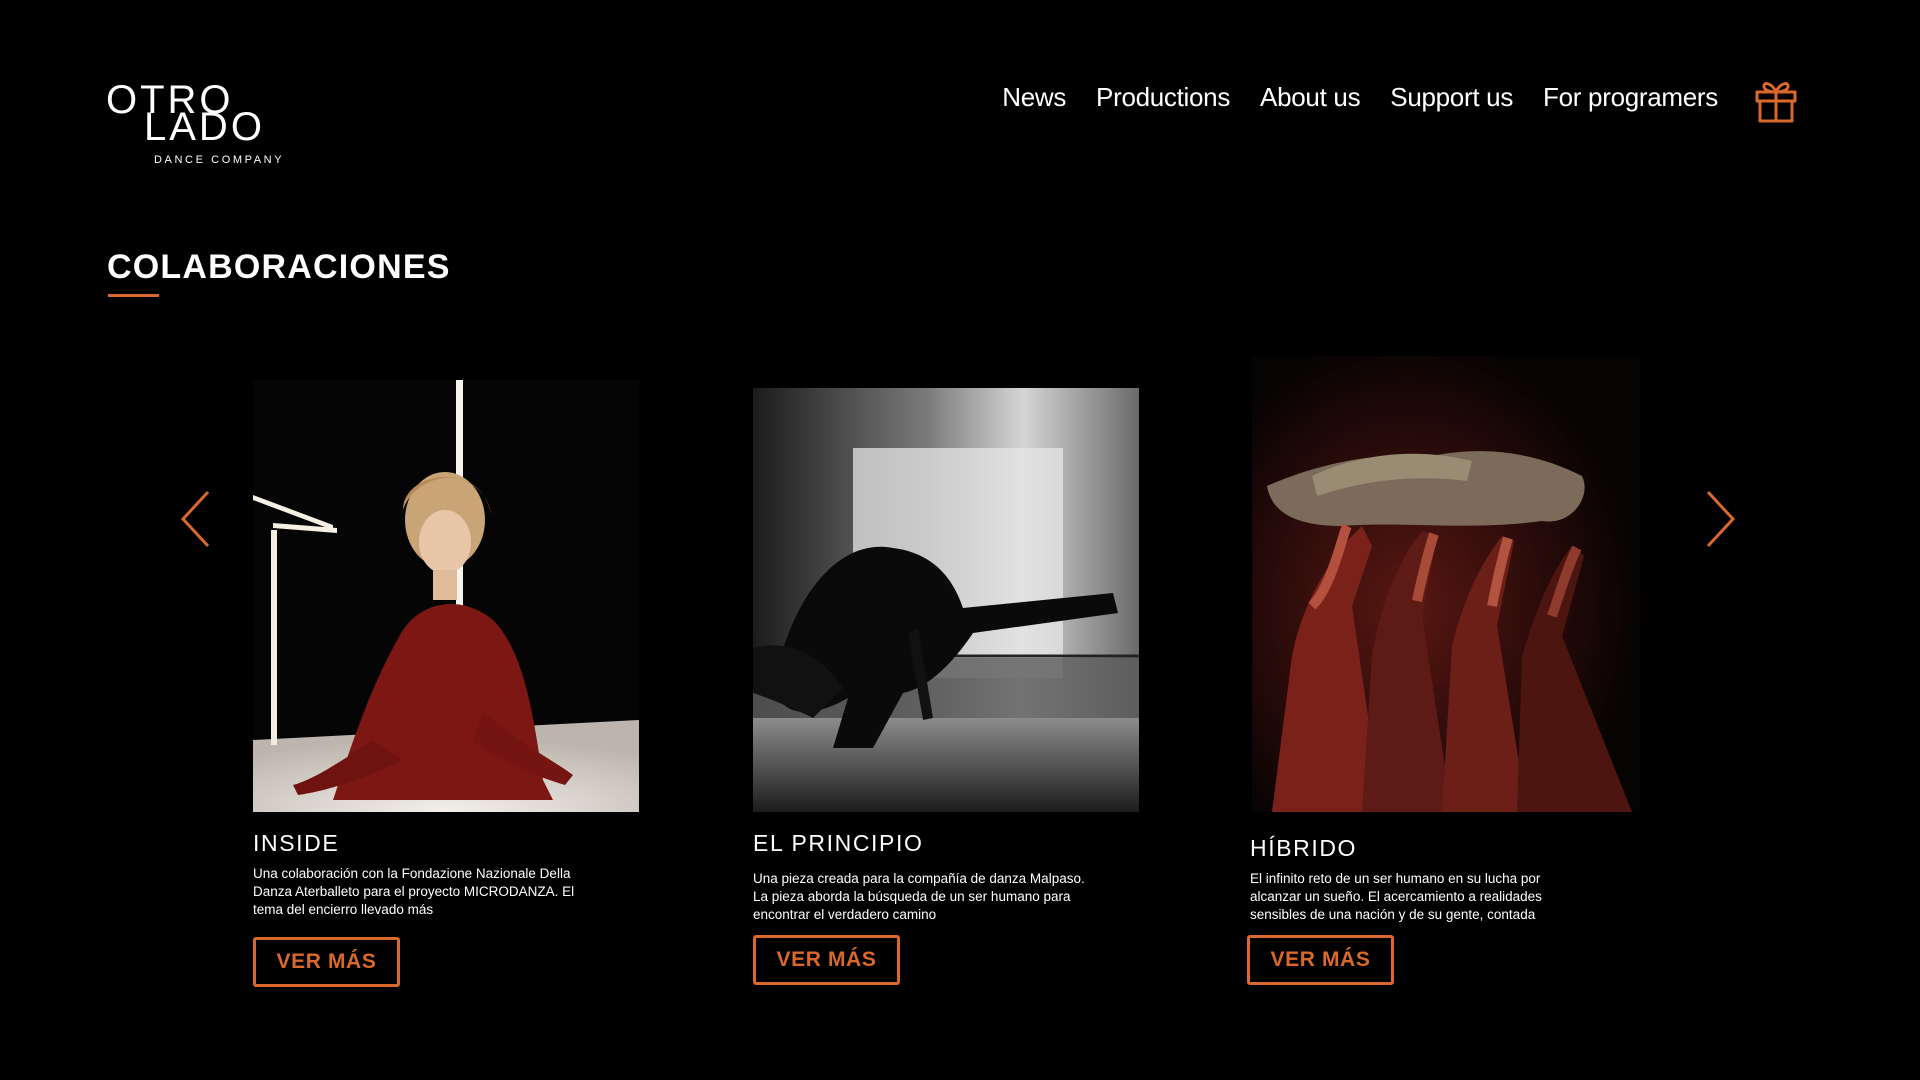  What do you see at coordinates (838, 843) in the screenshot?
I see `card-title-el-principio: EL PRINCIPIO` at bounding box center [838, 843].